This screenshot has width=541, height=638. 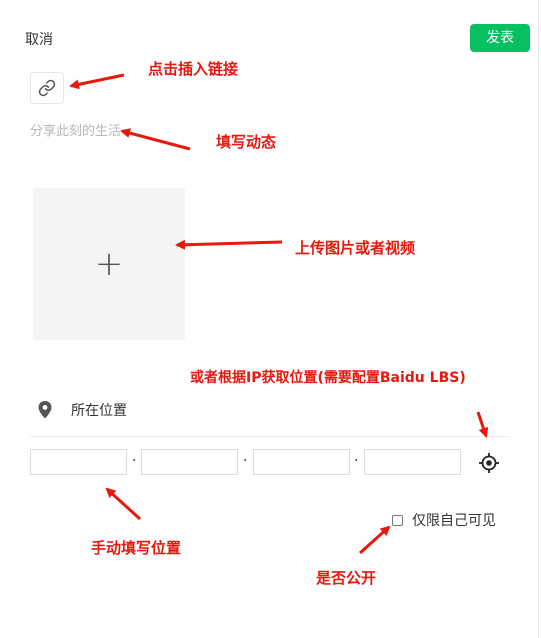 I want to click on annotation-public: 是否公开, so click(x=346, y=578).